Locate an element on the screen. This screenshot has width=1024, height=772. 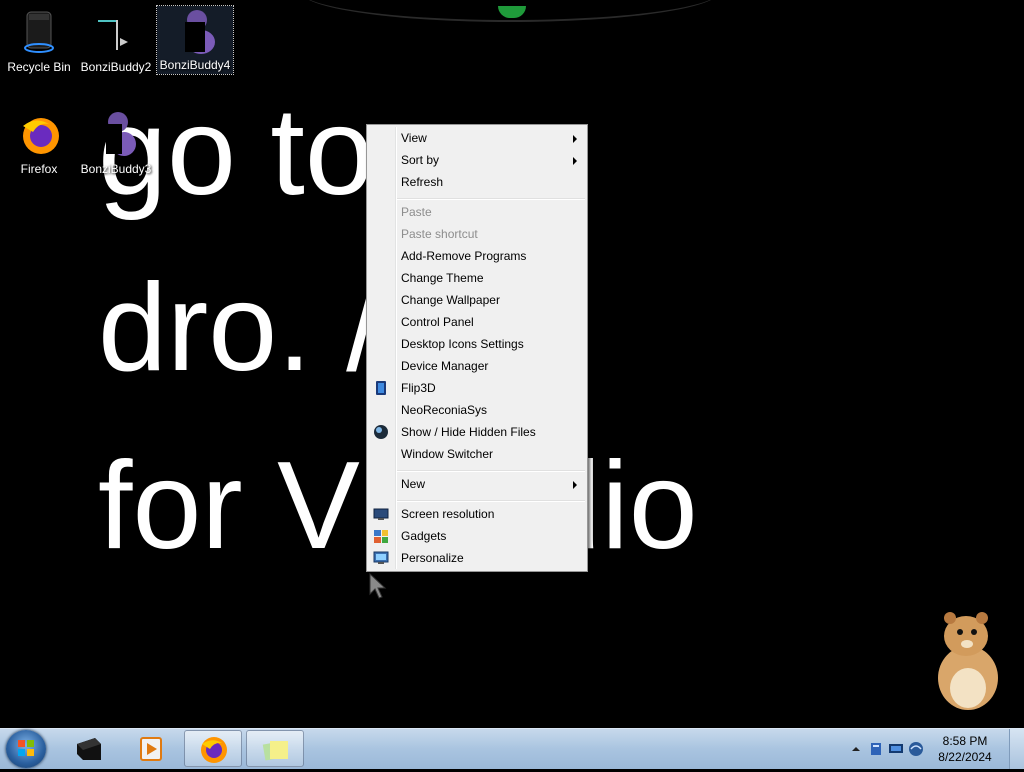
menu-item-label: Window Switcher is located at coordinates (447, 454).